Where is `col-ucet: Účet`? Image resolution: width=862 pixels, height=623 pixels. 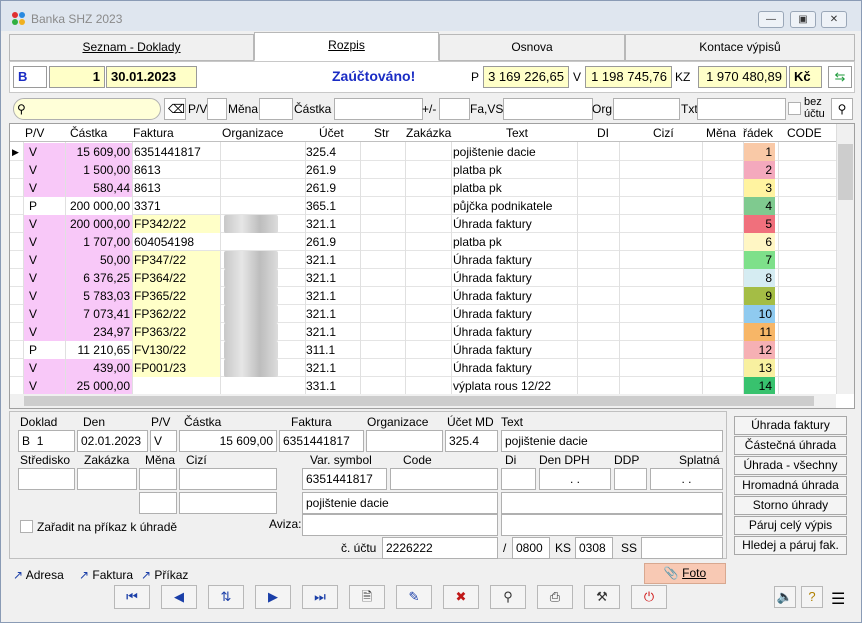
col-ucet: Účet is located at coordinates (331, 133).